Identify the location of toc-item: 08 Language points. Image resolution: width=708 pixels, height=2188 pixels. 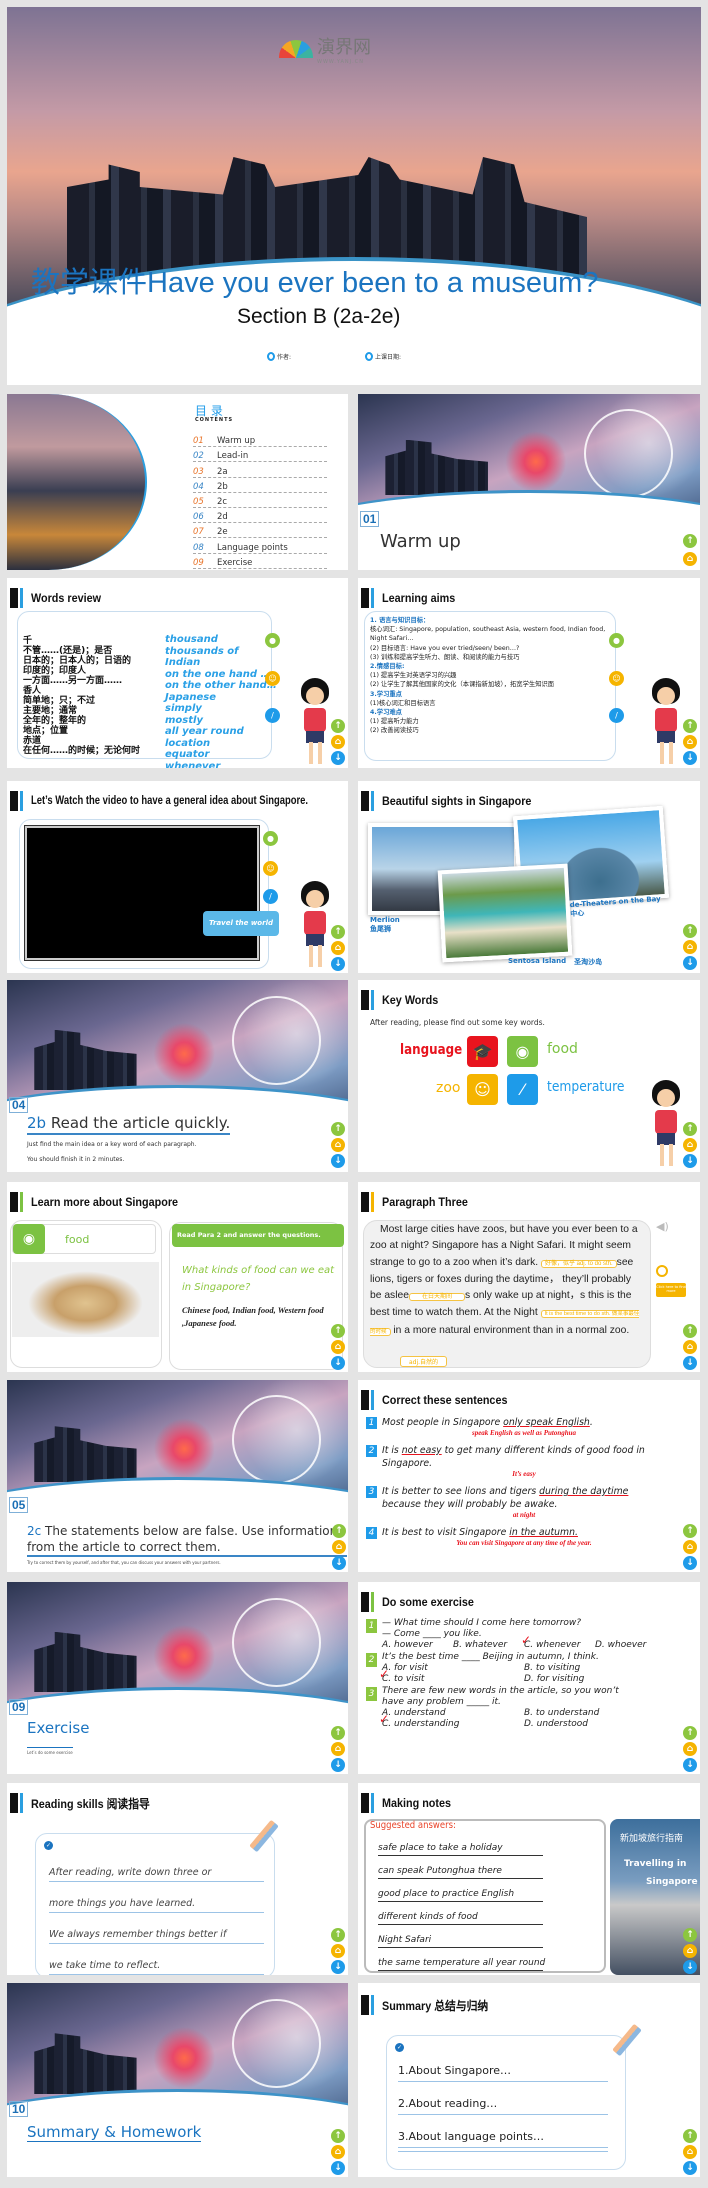
(260, 546).